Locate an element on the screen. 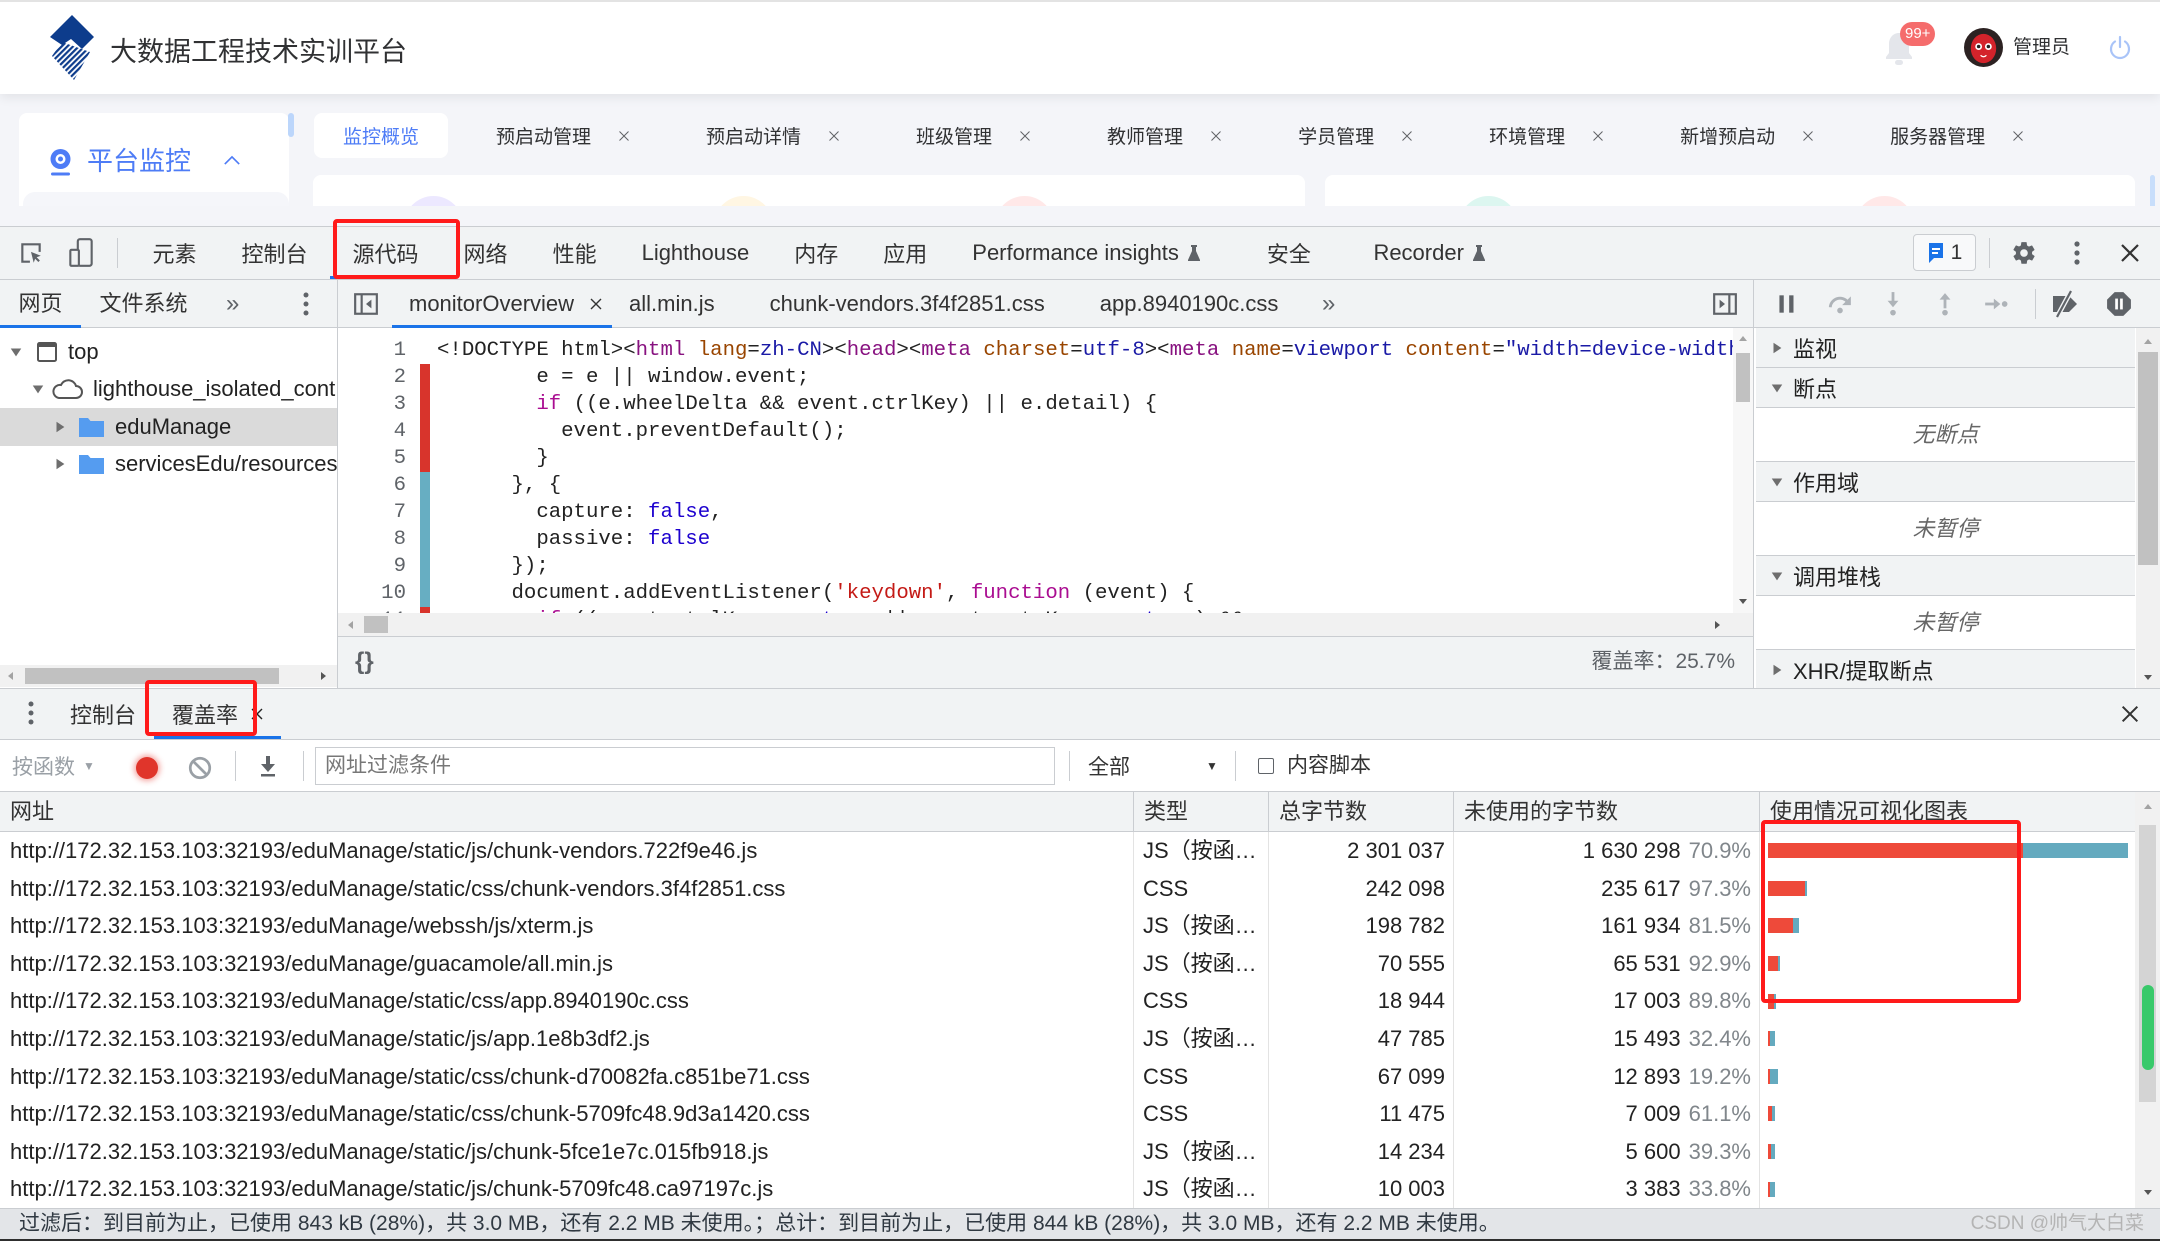 The width and height of the screenshot is (2160, 1241). navigator-tab: 文件系统 is located at coordinates (143, 304).